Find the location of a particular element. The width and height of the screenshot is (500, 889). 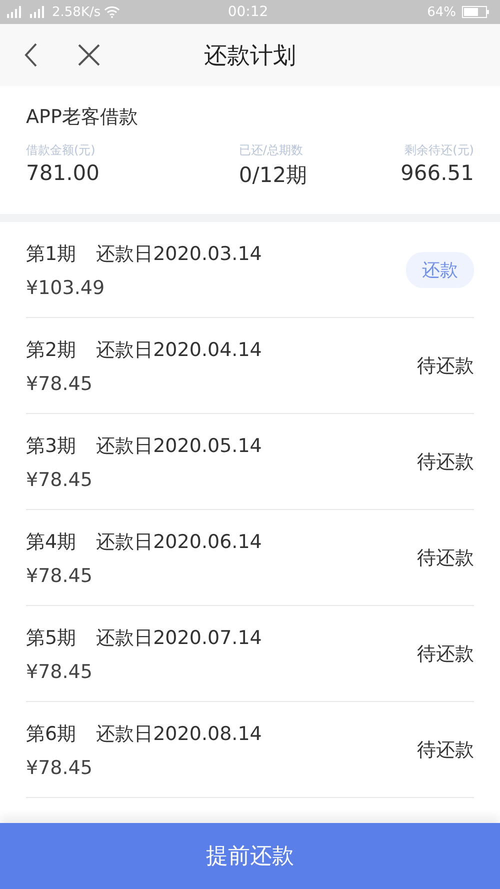

due-date: 还款日2020.08.14 is located at coordinates (179, 734).